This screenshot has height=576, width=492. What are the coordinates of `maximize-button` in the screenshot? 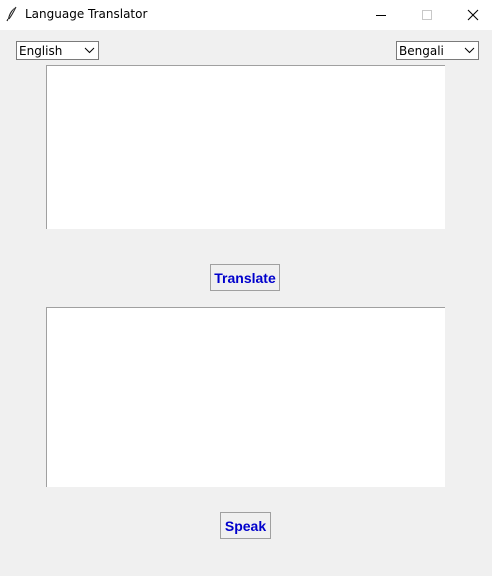 It's located at (427, 15).